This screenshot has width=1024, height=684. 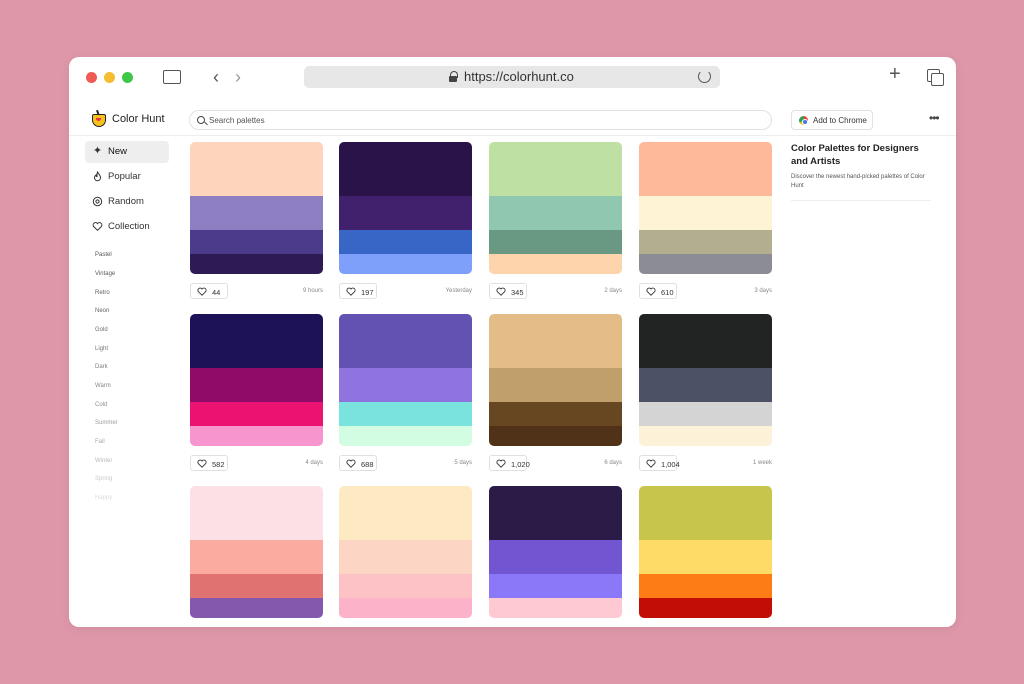 I want to click on forward-arrow-icon: ›, so click(x=238, y=77).